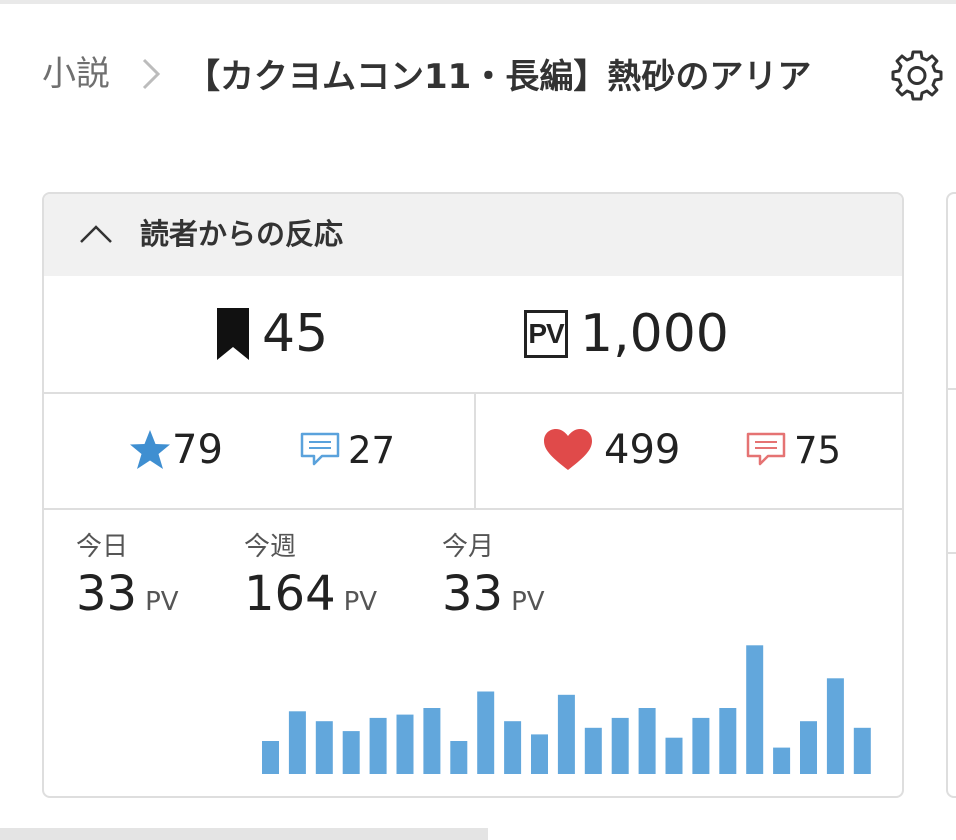 The image size is (956, 840). I want to click on ratings-row: 79 27 499 75, so click(473, 451).